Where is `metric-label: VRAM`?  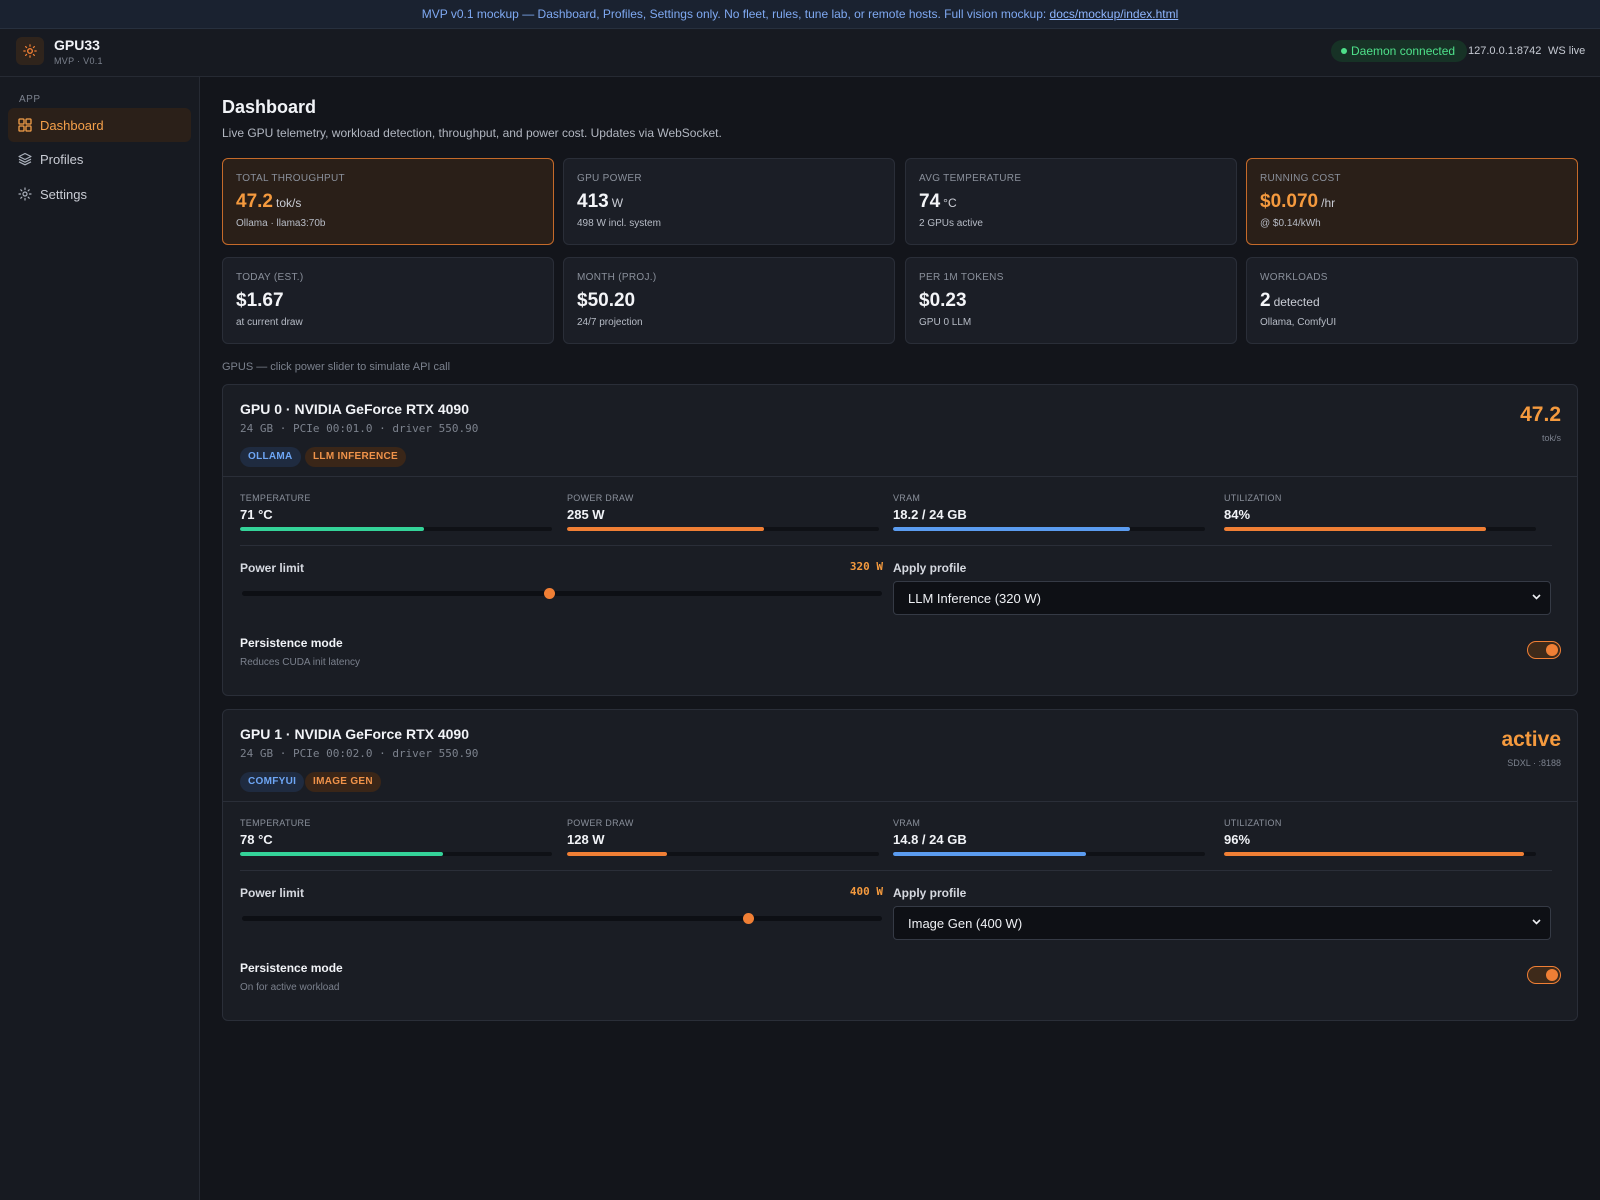
metric-label: VRAM is located at coordinates (907, 823).